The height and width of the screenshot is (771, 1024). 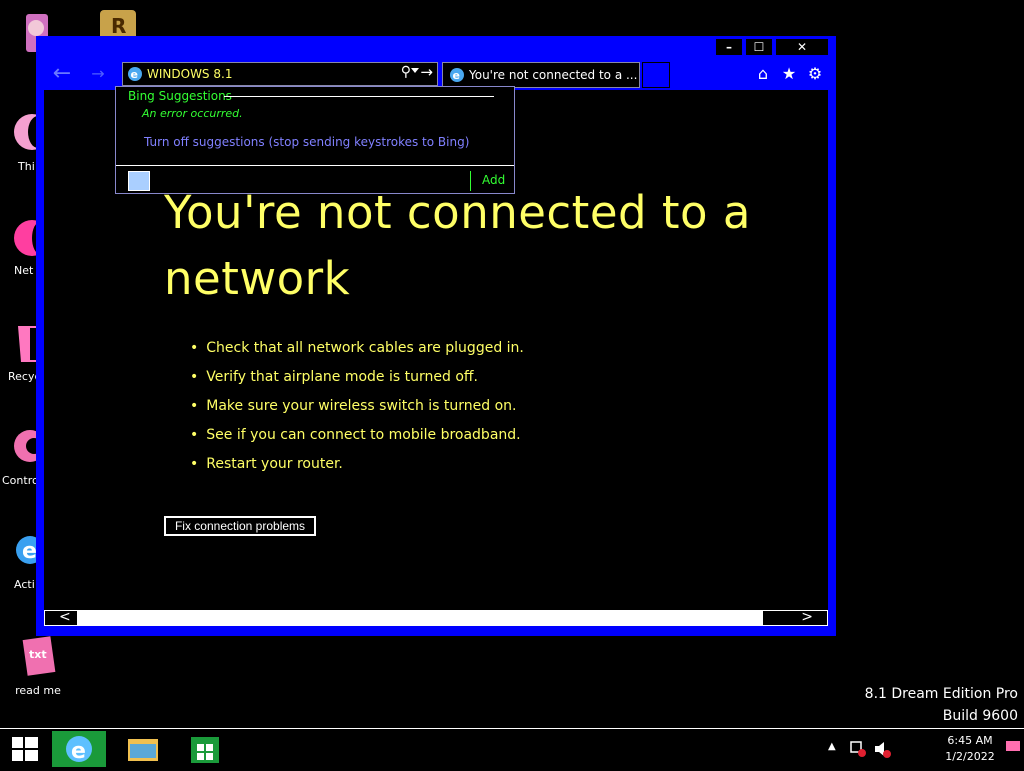 What do you see at coordinates (807, 617) in the screenshot?
I see `scroll-right-icon: >` at bounding box center [807, 617].